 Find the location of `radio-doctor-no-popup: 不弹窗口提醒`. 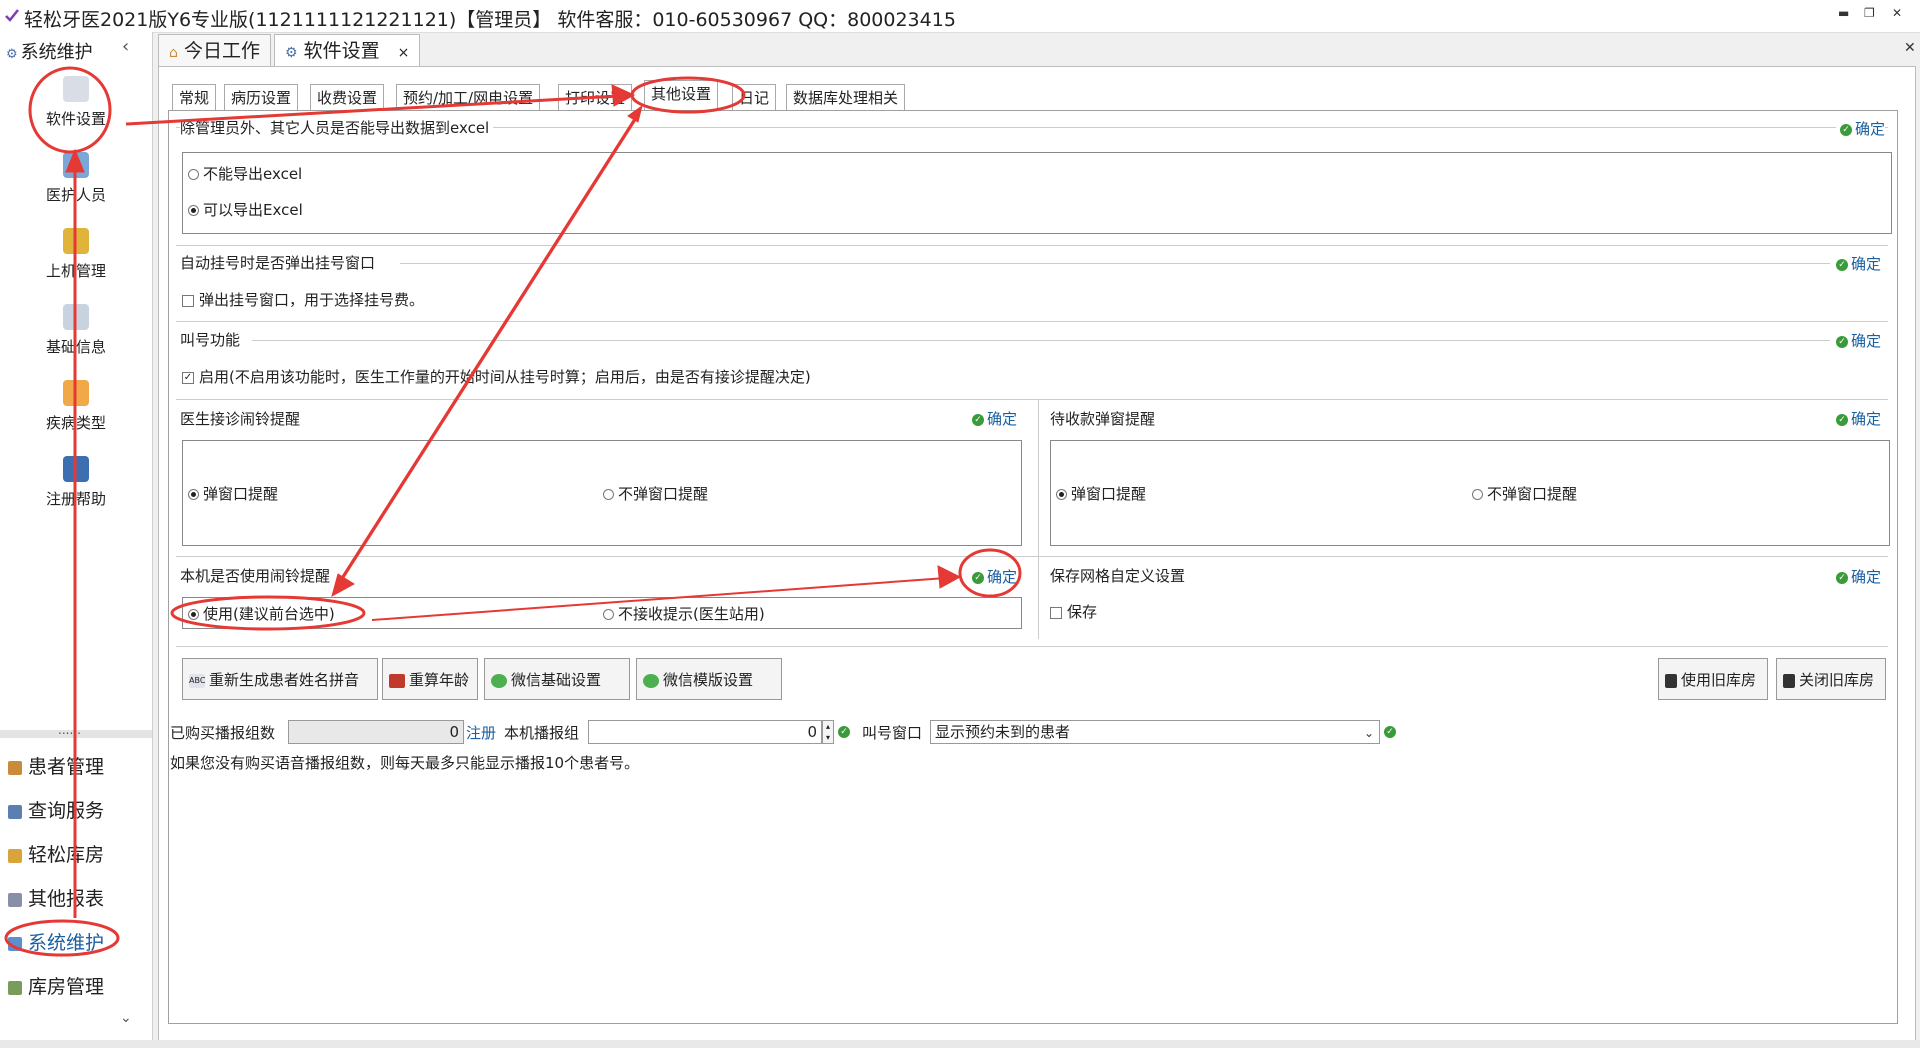

radio-doctor-no-popup: 不弹窗口提醒 is located at coordinates (655, 493).